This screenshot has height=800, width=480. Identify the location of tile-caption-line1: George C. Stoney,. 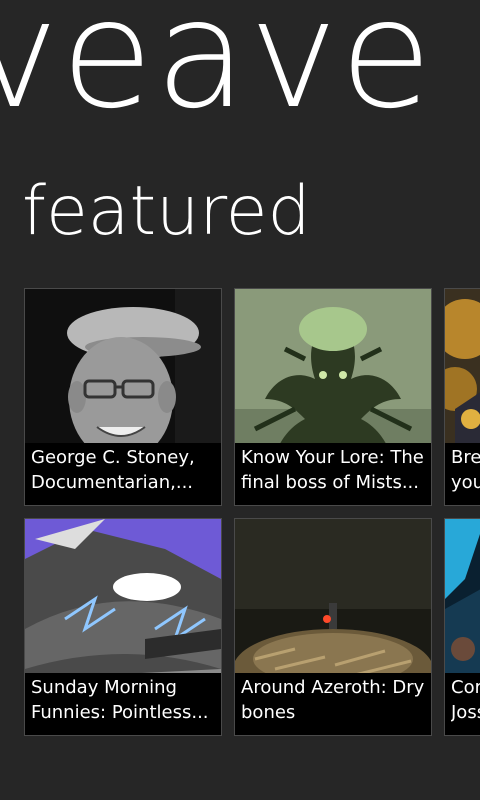
(113, 457).